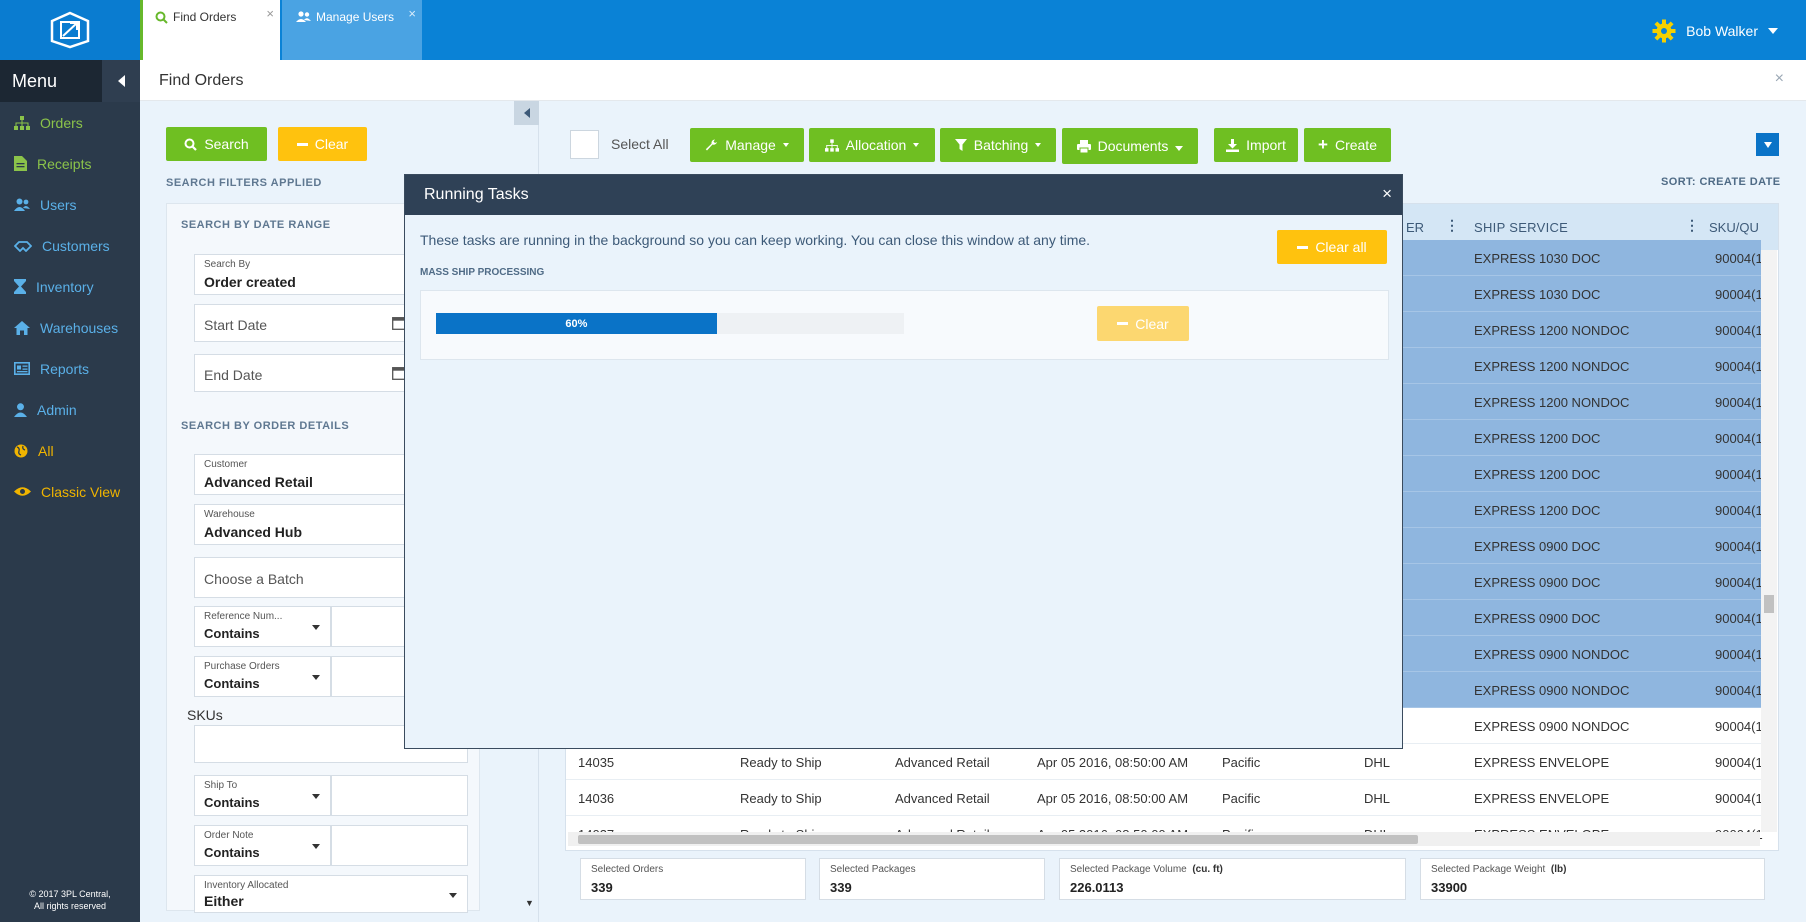 The height and width of the screenshot is (922, 1806). Describe the element at coordinates (1256, 145) in the screenshot. I see `import-button: Import` at that location.